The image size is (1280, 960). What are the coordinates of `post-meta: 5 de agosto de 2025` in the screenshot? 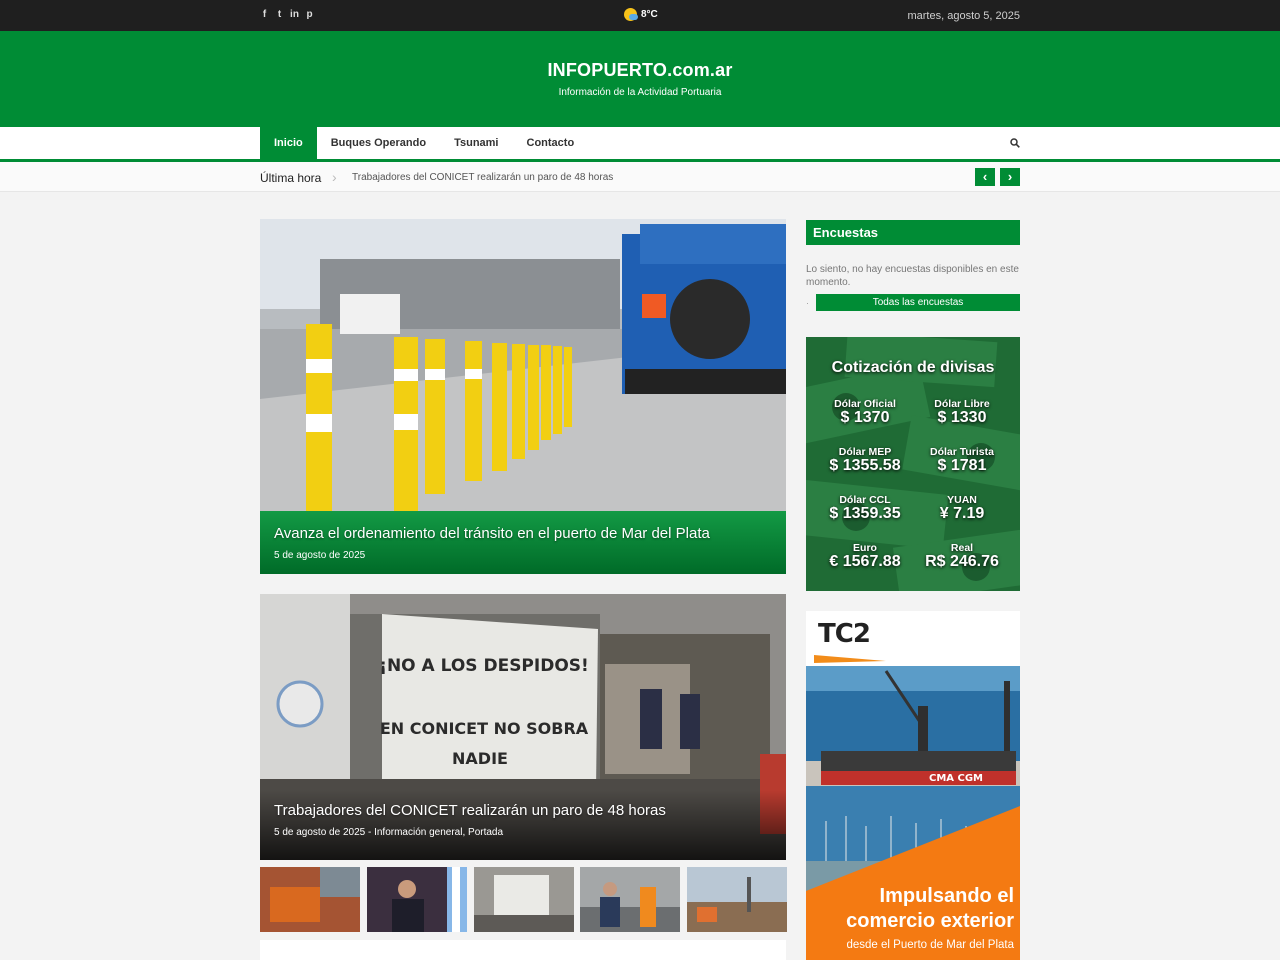 It's located at (320, 555).